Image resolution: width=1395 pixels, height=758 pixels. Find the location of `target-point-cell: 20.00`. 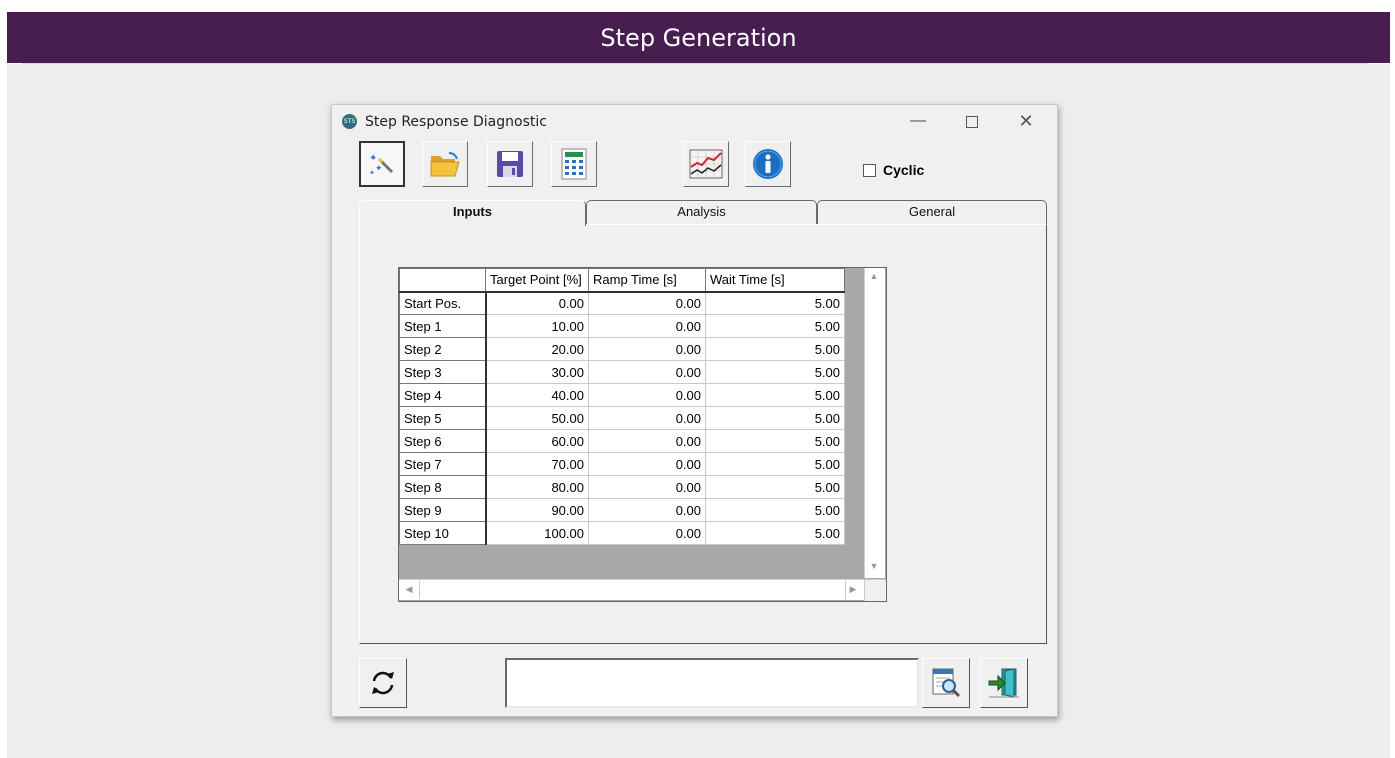

target-point-cell: 20.00 is located at coordinates (537, 349).